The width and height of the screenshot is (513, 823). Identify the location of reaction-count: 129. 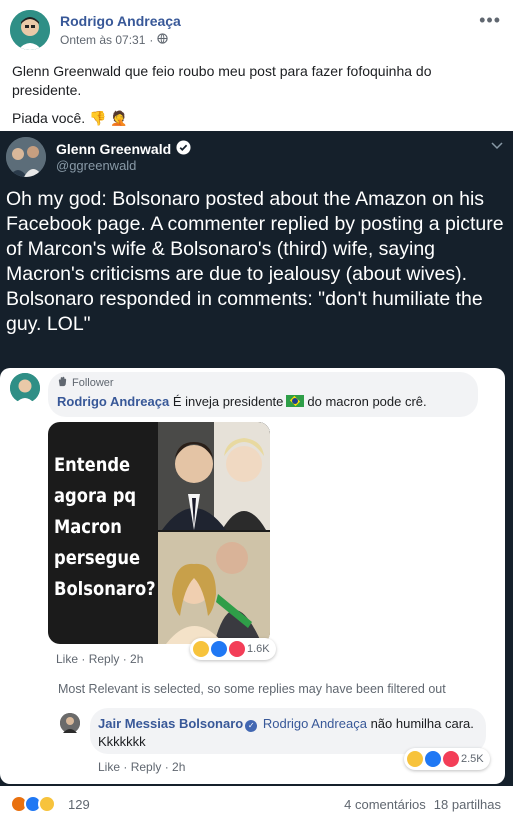
(79, 804).